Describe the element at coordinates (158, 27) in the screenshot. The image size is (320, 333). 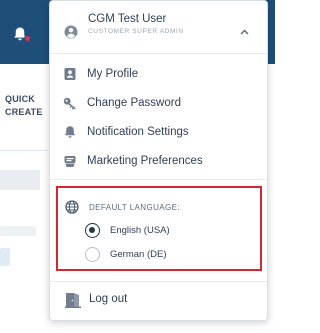
I see `user-menu-header: CGM Test User CUSTOMER SUPER ADMIN` at that location.